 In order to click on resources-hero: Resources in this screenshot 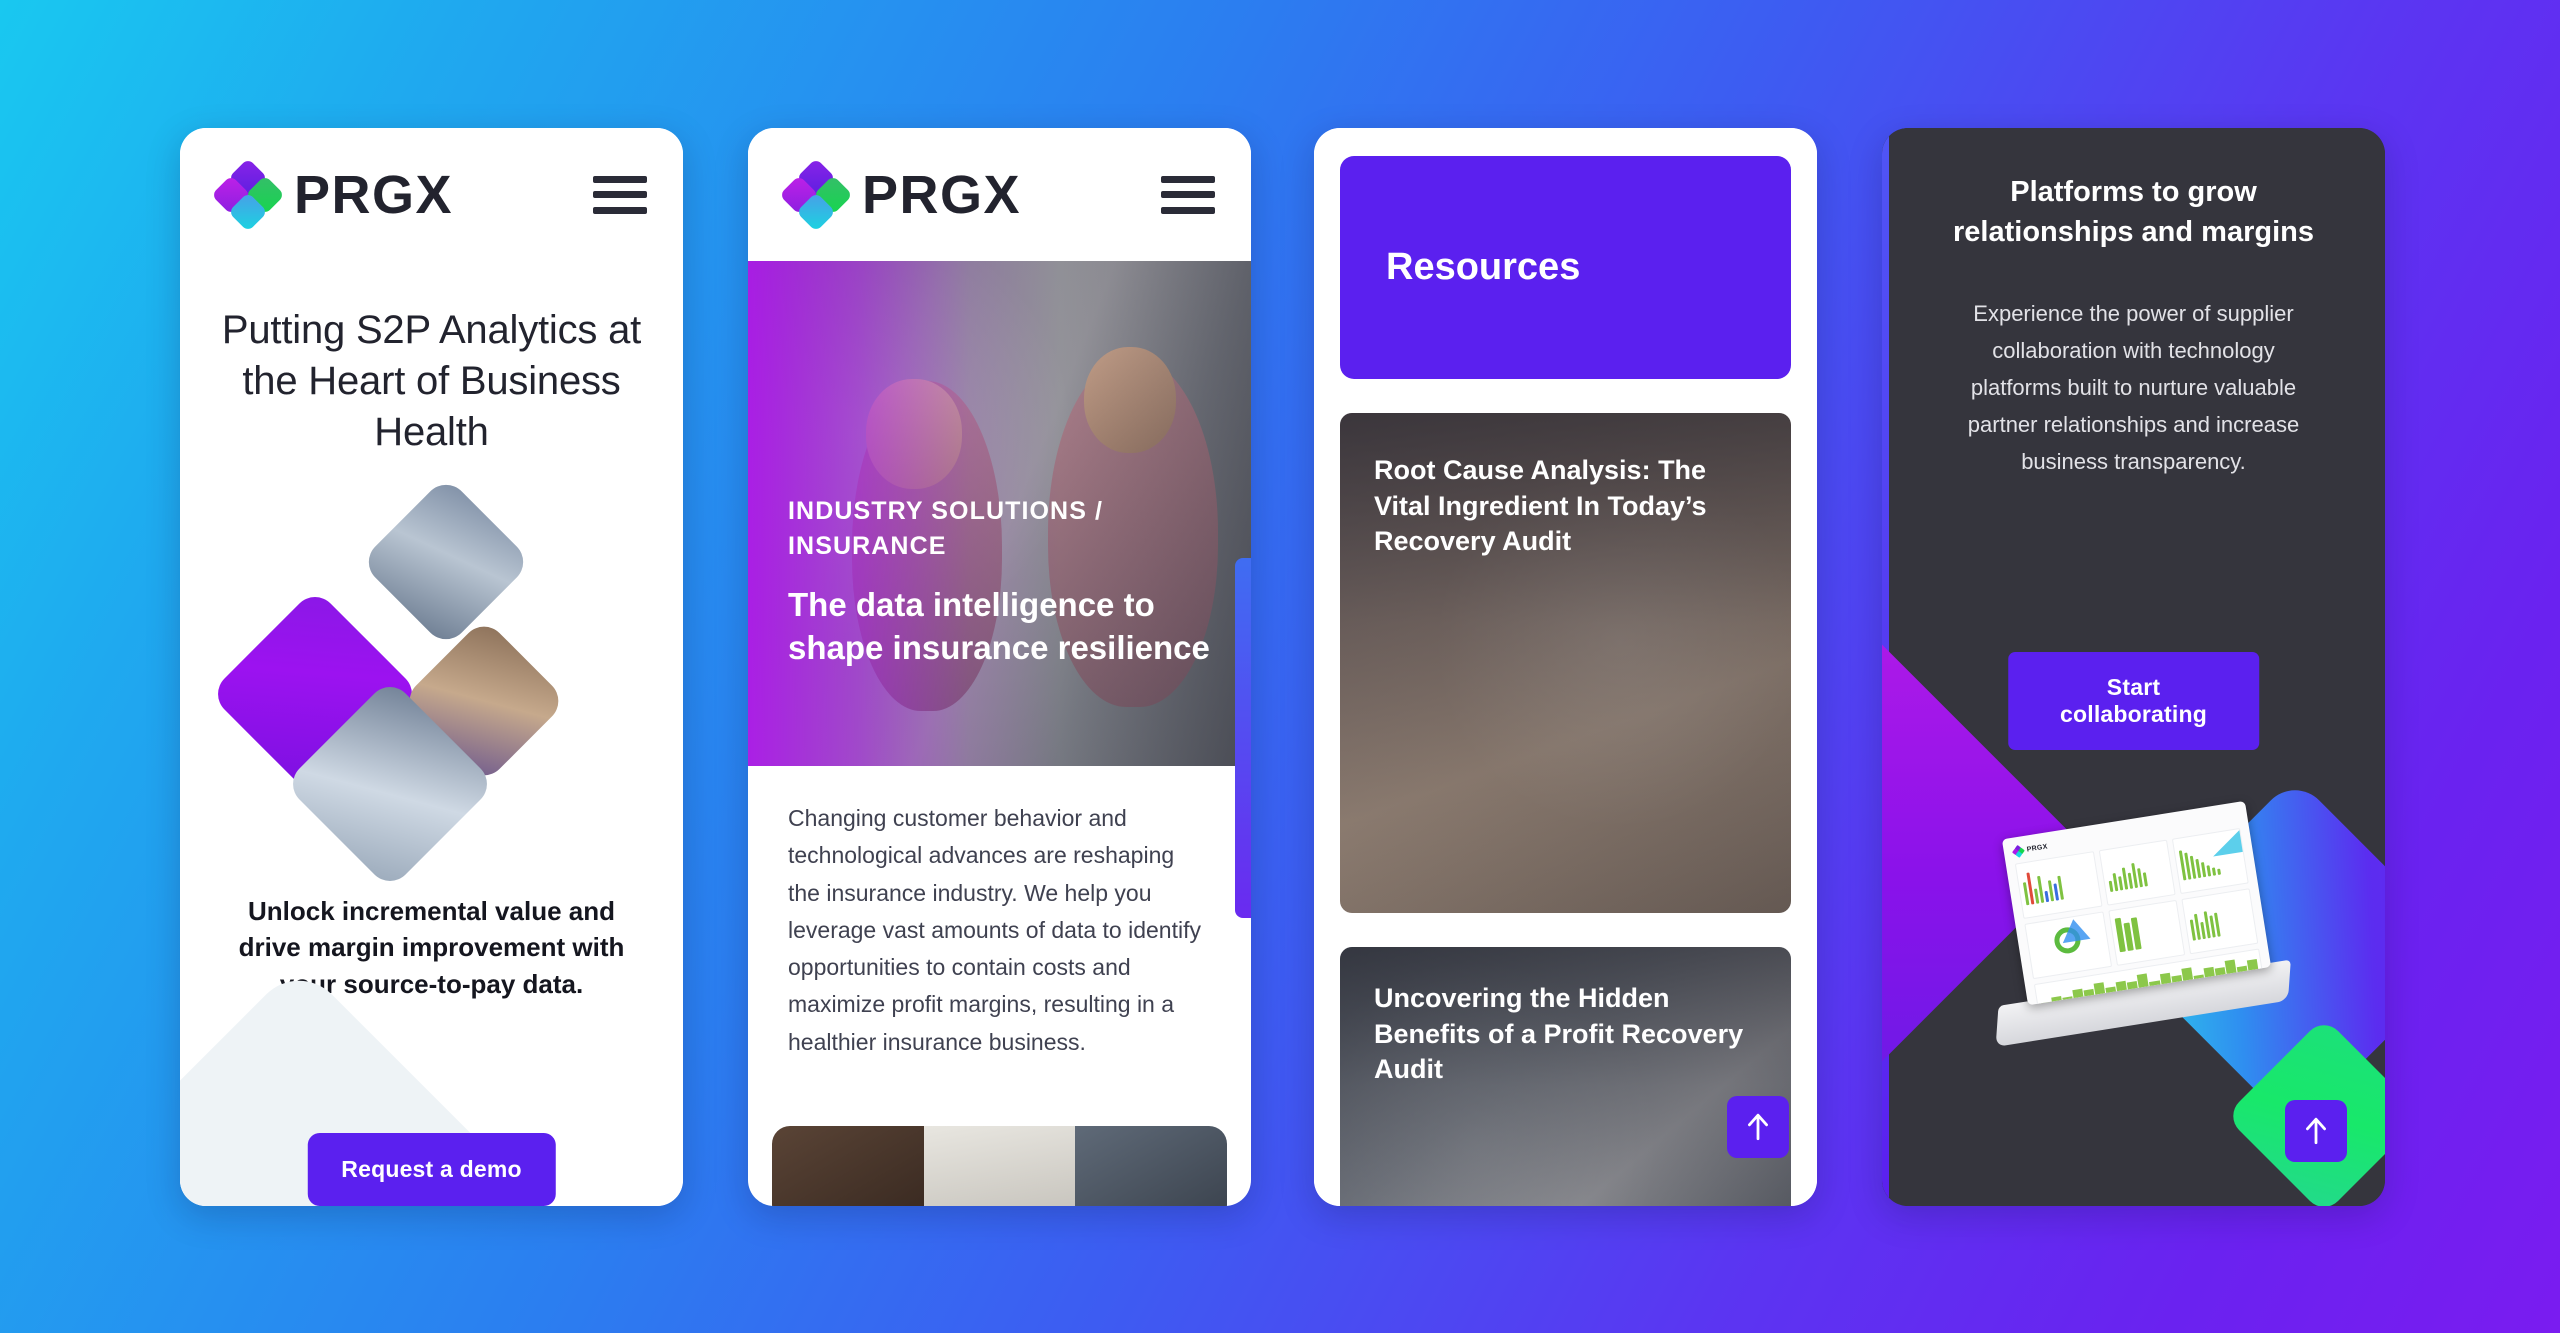, I will do `click(1565, 267)`.